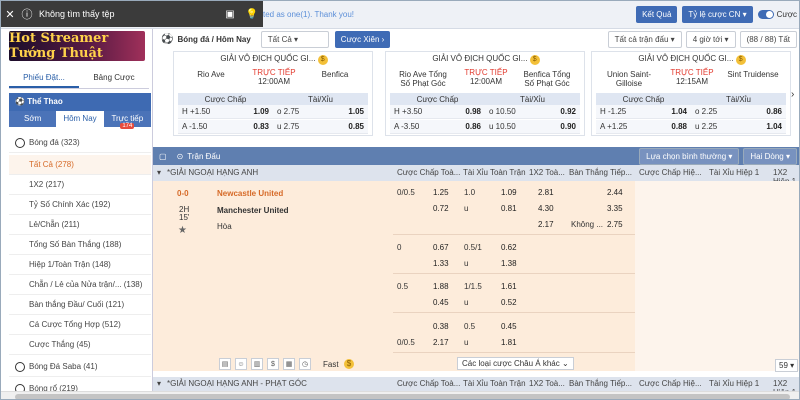  Describe the element at coordinates (257, 364) in the screenshot. I see `stats-icon: ▥` at that location.